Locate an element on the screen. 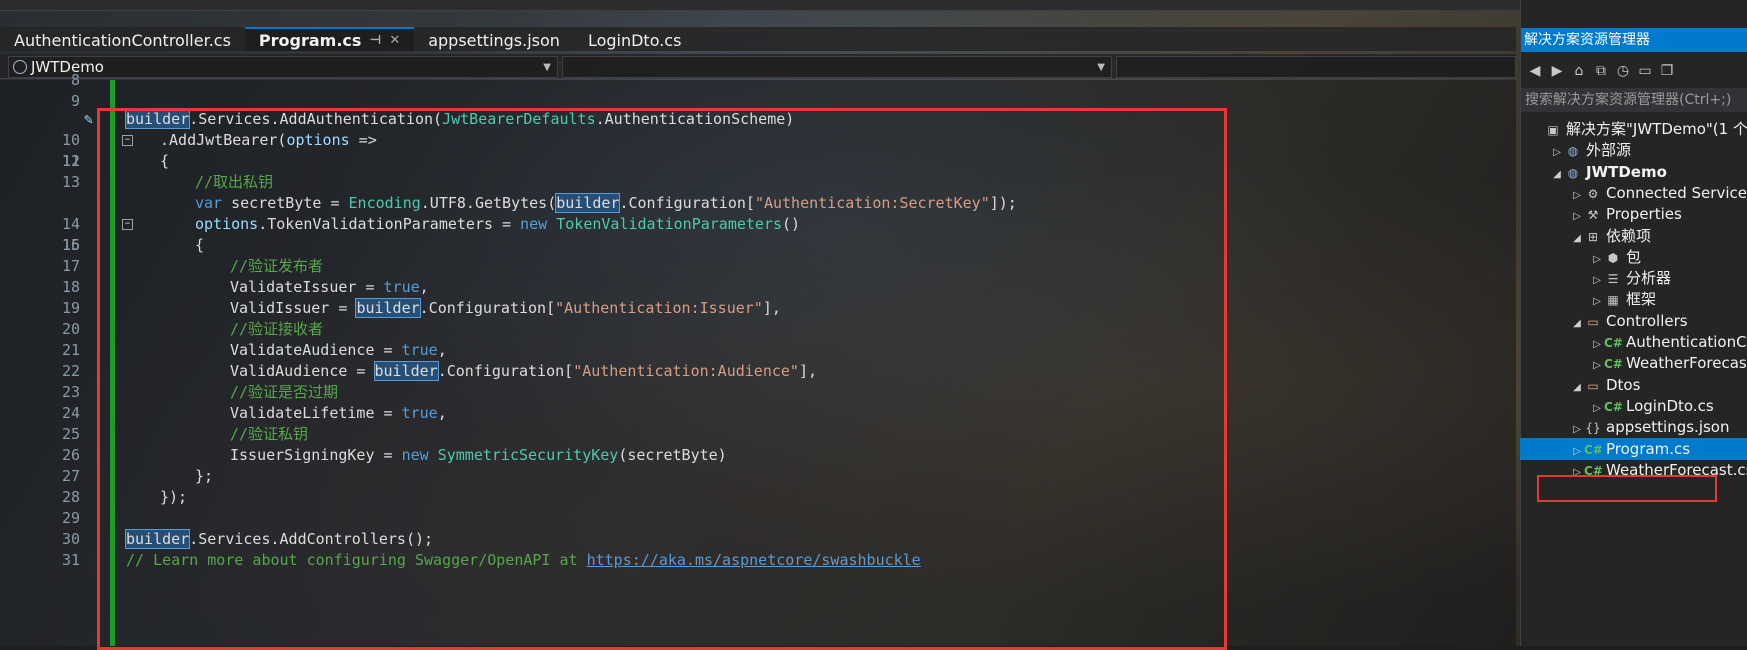 This screenshot has height=650, width=1747. code-token: true is located at coordinates (401, 287).